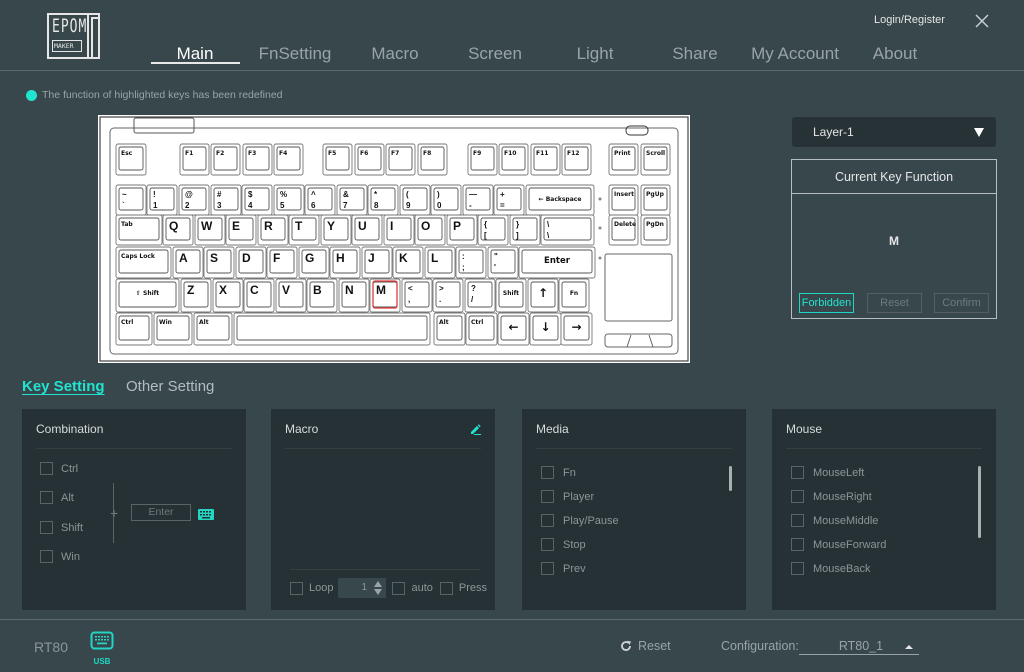 This screenshot has height=672, width=1024. I want to click on touchpad-buttons, so click(638, 340).